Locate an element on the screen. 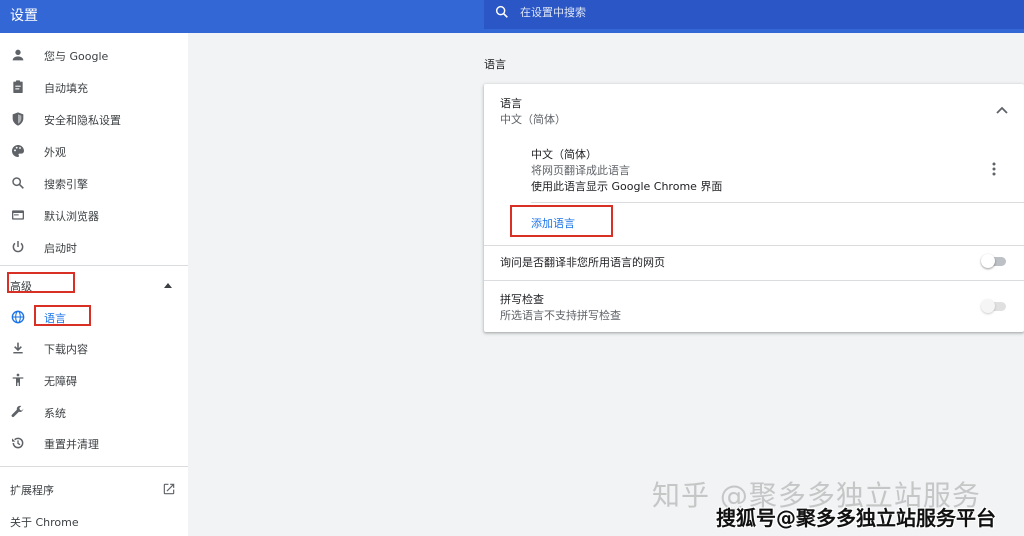 The height and width of the screenshot is (536, 1024). globe-icon is located at coordinates (18, 317).